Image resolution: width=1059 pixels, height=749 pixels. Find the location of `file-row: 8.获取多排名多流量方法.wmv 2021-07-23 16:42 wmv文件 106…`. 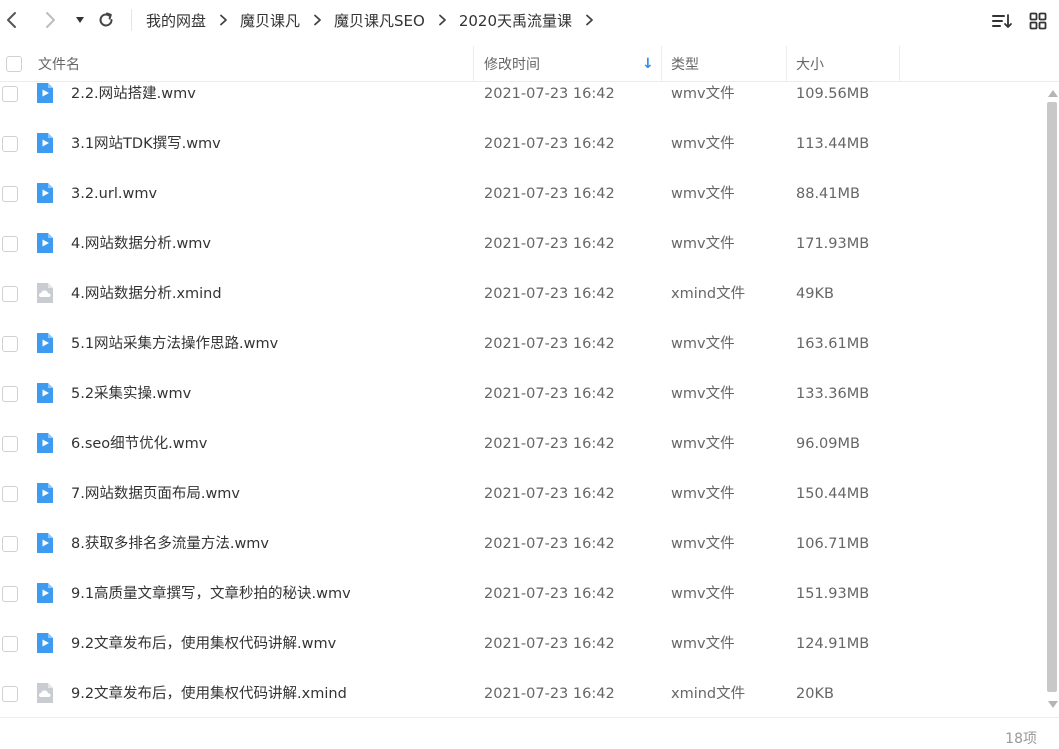

file-row: 8.获取多排名多流量方法.wmv 2021-07-23 16:42 wmv文件 106… is located at coordinates (522, 544).